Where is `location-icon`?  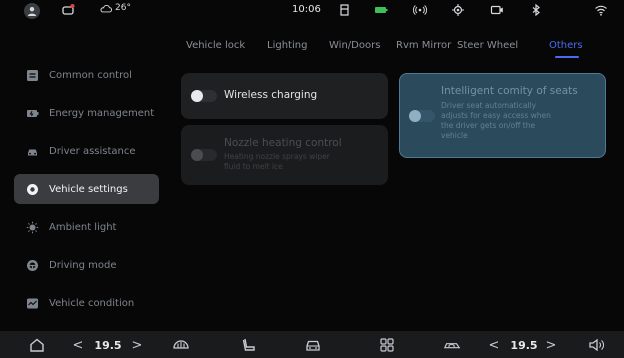
location-icon is located at coordinates (458, 10).